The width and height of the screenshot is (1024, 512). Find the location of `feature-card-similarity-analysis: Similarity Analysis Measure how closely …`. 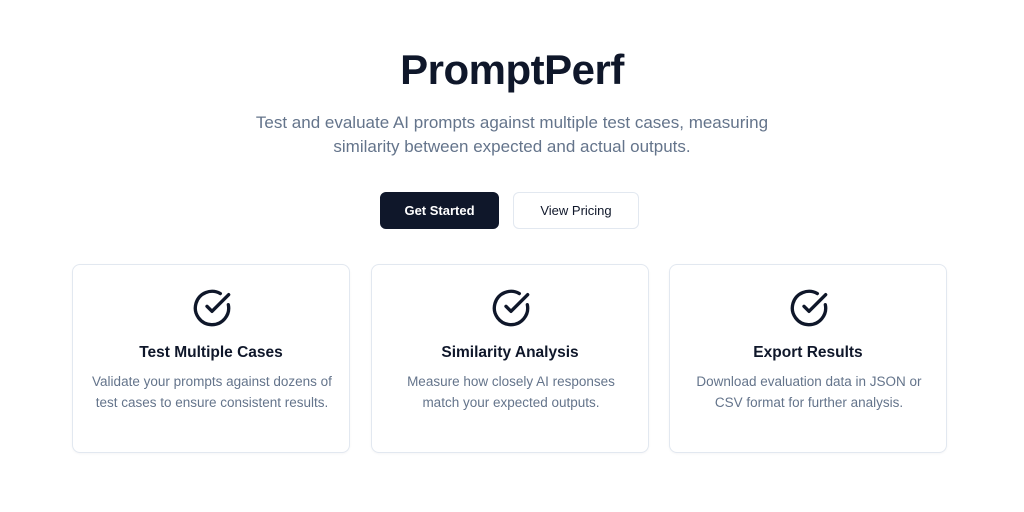

feature-card-similarity-analysis: Similarity Analysis Measure how closely … is located at coordinates (510, 358).